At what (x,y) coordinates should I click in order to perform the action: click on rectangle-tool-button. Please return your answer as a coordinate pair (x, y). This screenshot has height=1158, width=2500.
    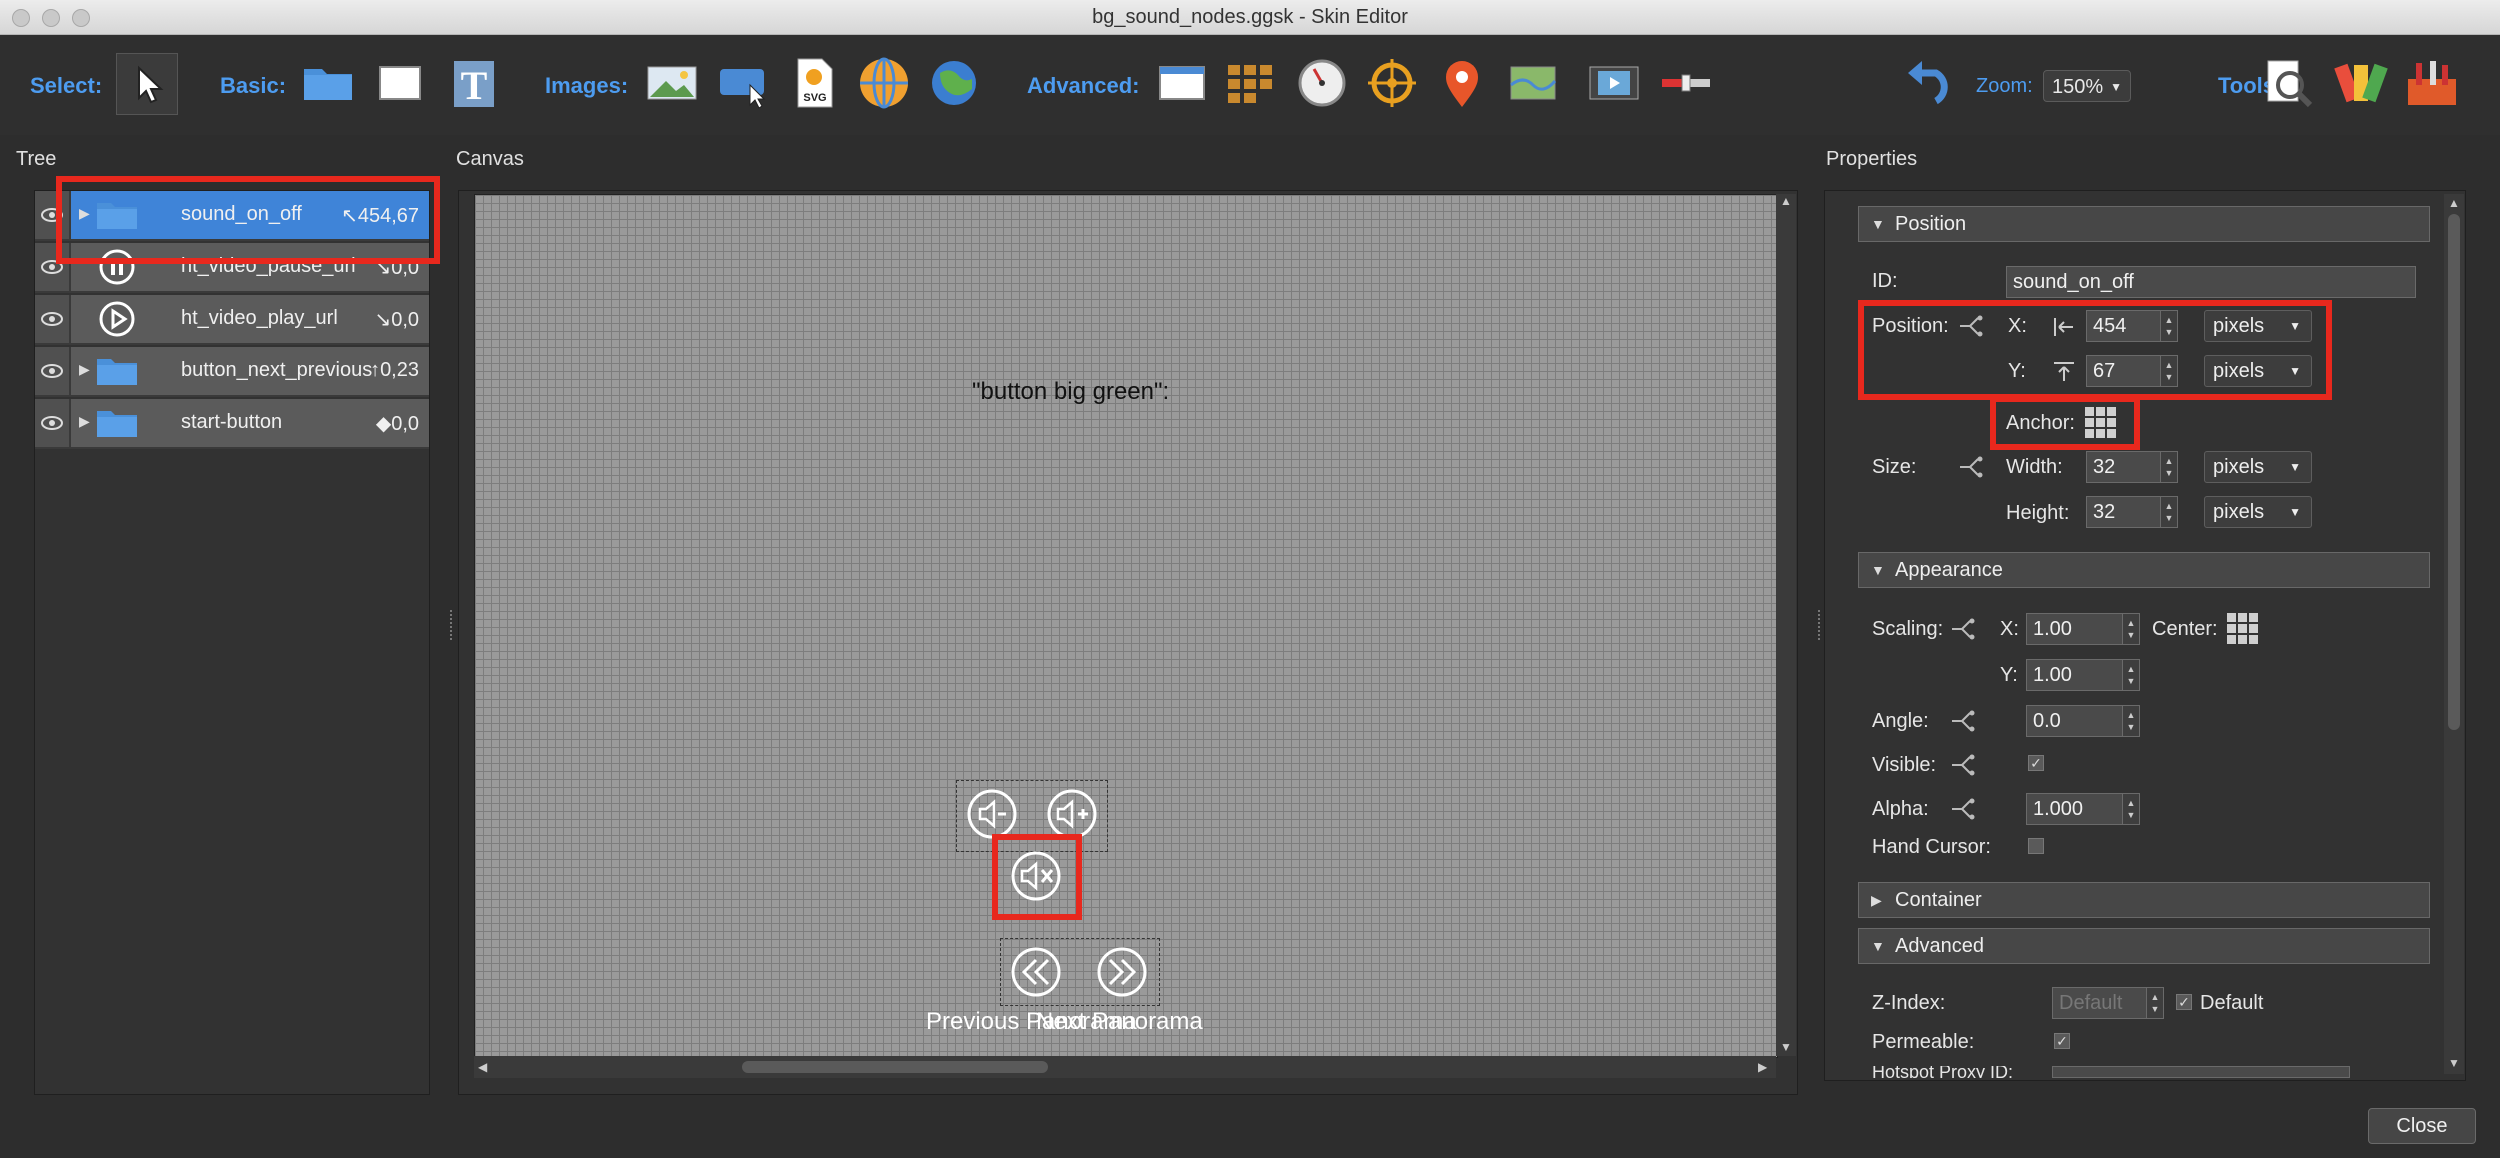
    Looking at the image, I should click on (400, 83).